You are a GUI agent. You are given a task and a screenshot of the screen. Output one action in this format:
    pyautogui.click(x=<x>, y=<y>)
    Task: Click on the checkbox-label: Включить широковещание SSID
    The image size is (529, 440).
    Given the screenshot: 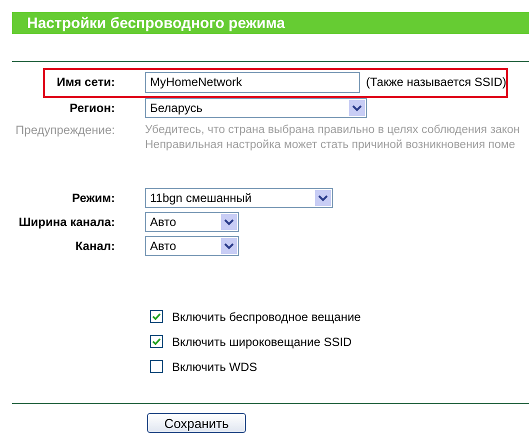 What is the action you would take?
    pyautogui.click(x=262, y=341)
    